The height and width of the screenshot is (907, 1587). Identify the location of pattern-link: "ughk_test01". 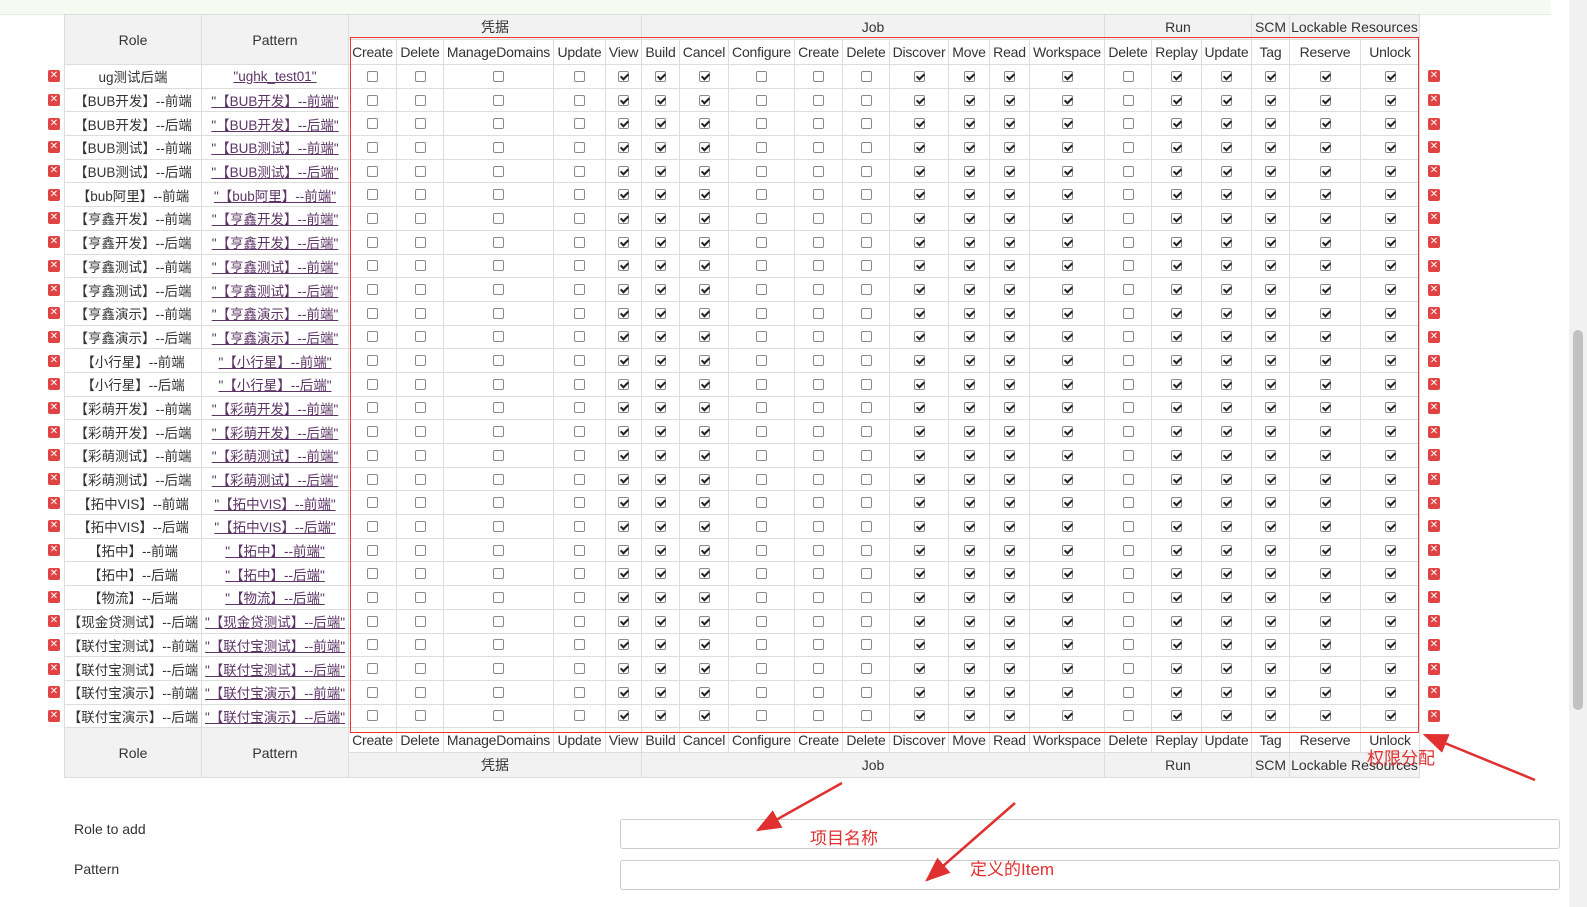
(274, 76).